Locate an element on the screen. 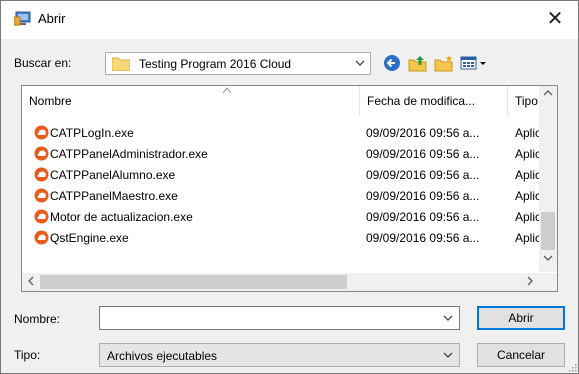  up-folder-icon is located at coordinates (418, 63).